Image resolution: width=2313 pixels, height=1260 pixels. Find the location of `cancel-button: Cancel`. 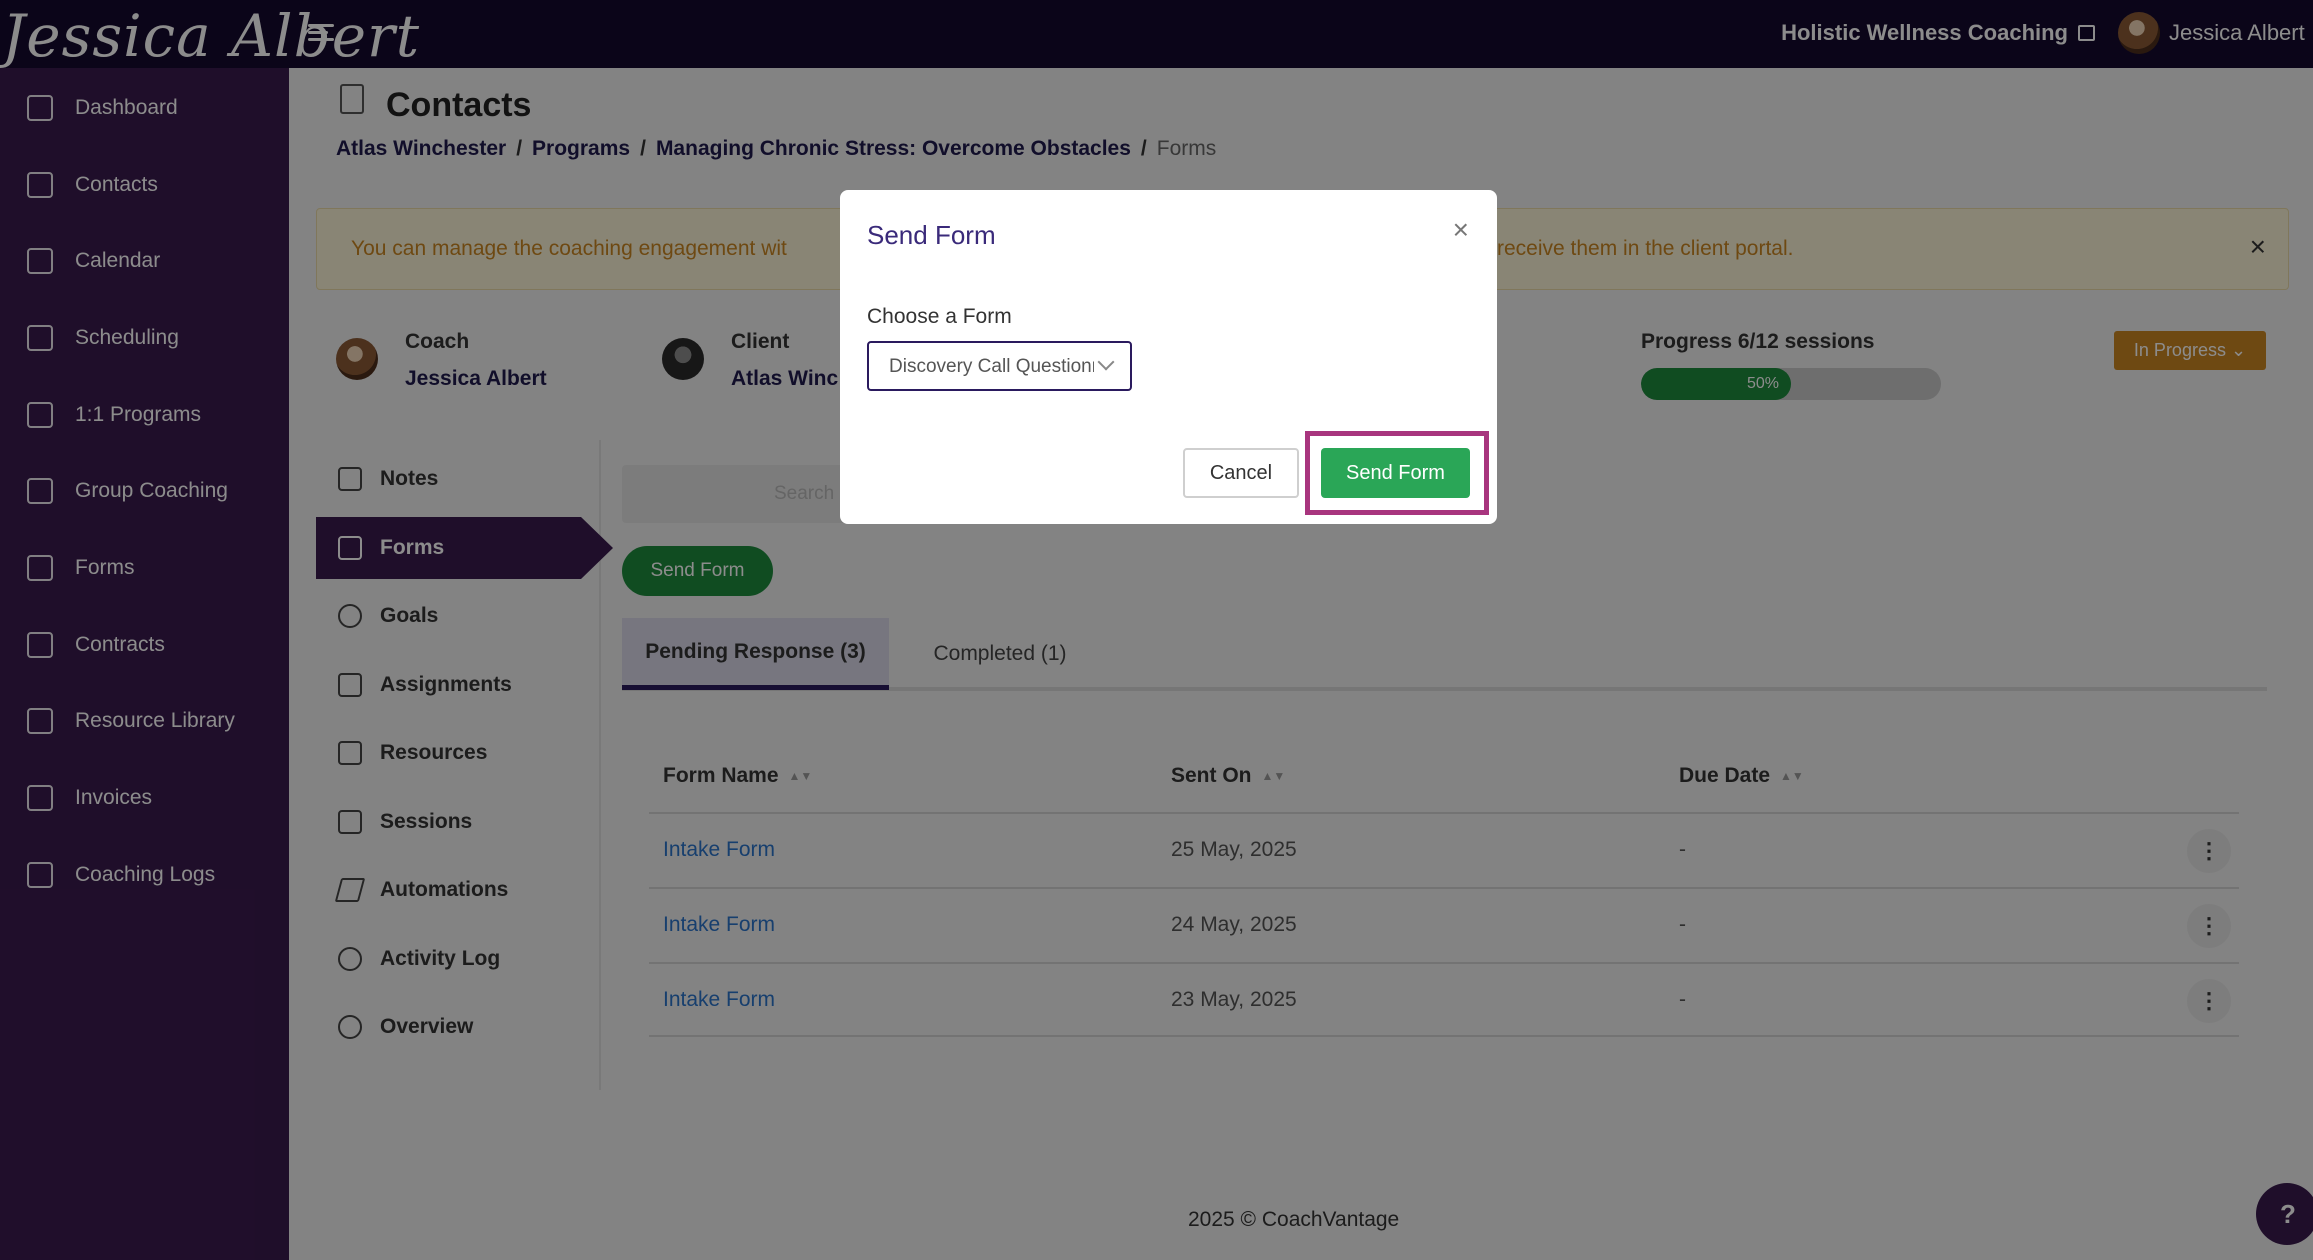

cancel-button: Cancel is located at coordinates (1241, 473).